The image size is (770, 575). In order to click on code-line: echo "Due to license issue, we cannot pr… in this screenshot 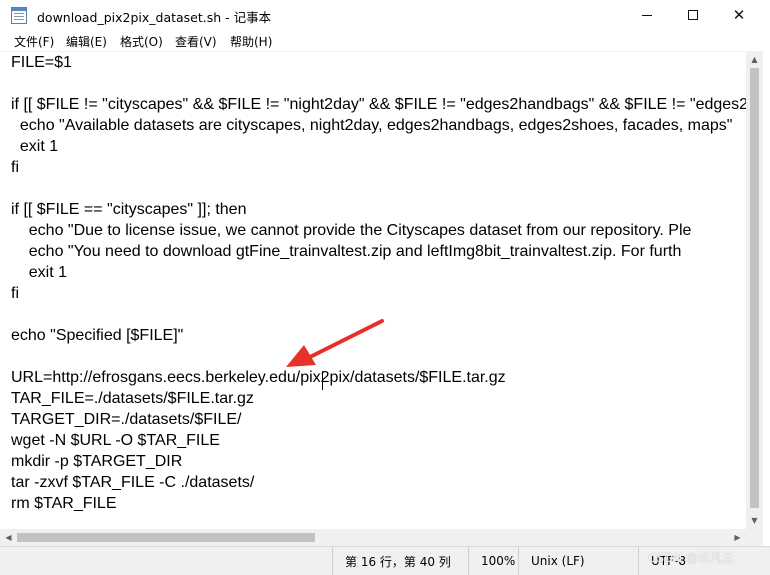, I will do `click(351, 230)`.